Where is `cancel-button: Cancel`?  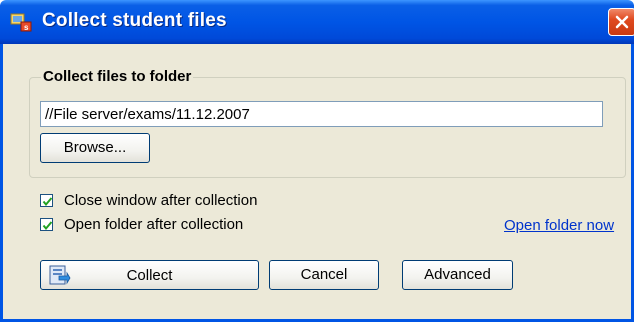 cancel-button: Cancel is located at coordinates (324, 275).